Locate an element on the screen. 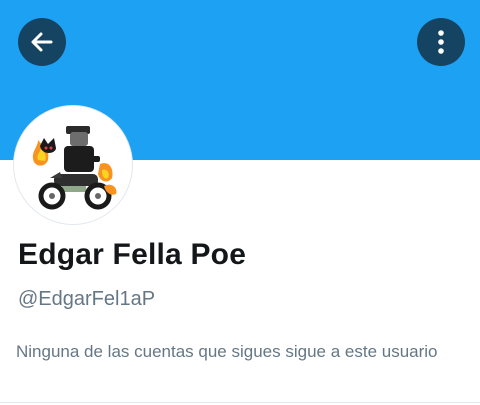 This screenshot has width=480, height=405. divider is located at coordinates (240, 402).